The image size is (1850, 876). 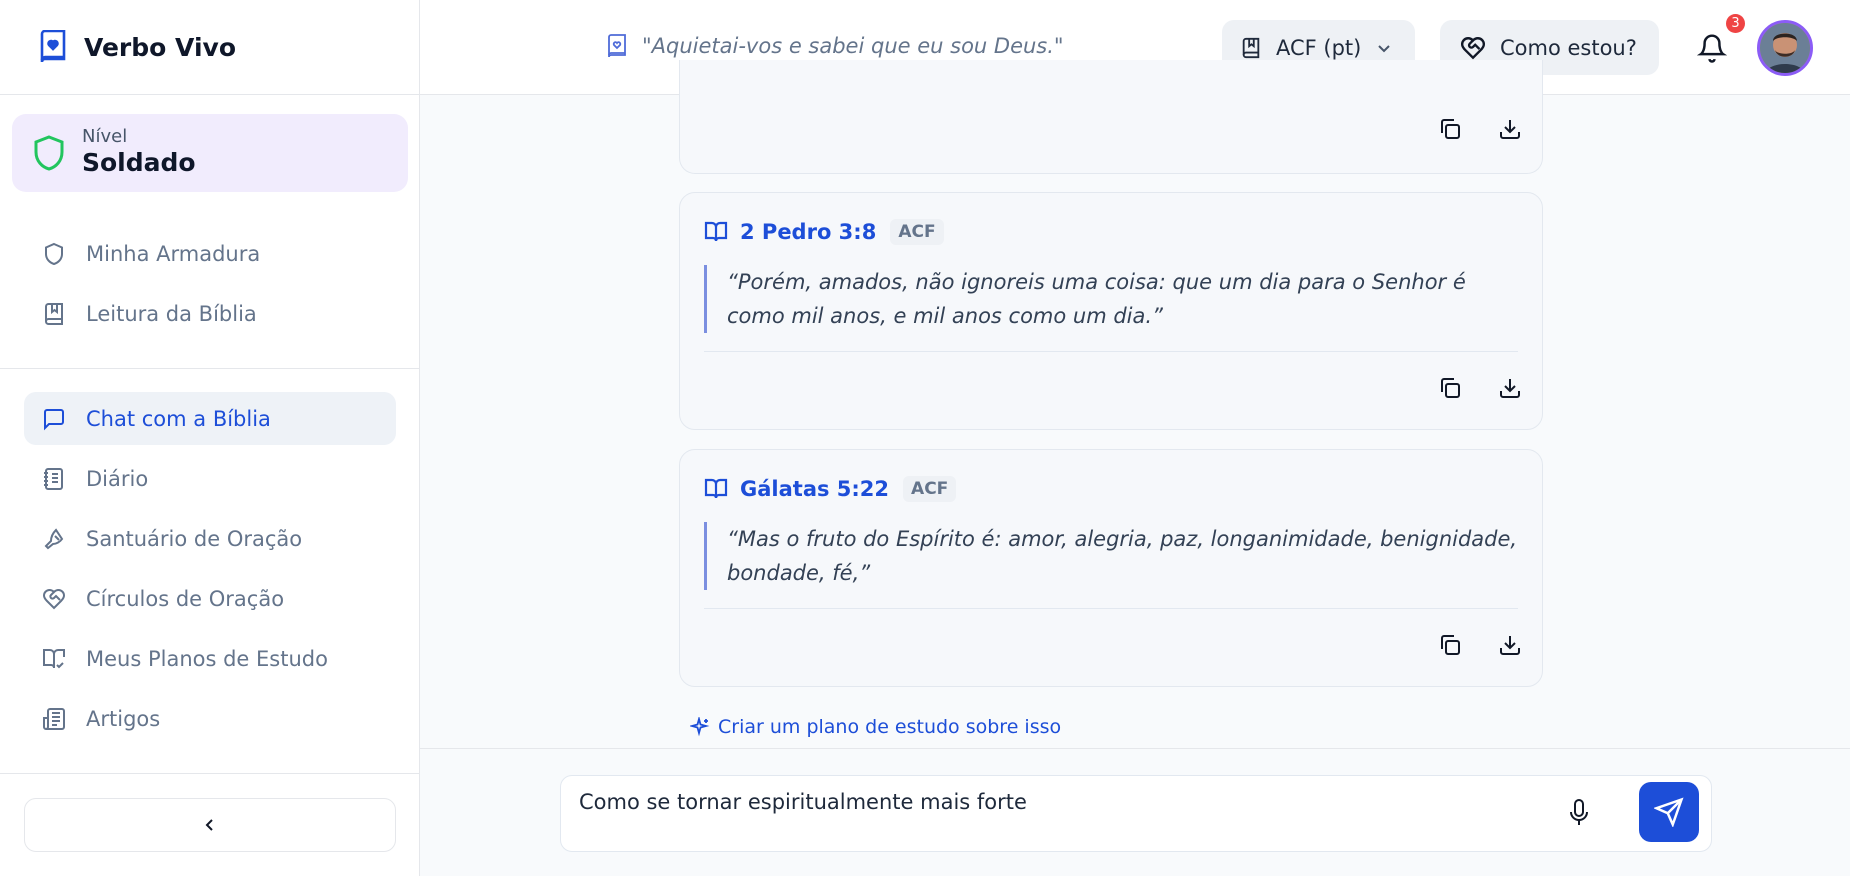 What do you see at coordinates (853, 46) in the screenshot?
I see `daily-verse-text: "Aquietai-vos e sabei que eu sou Deus."` at bounding box center [853, 46].